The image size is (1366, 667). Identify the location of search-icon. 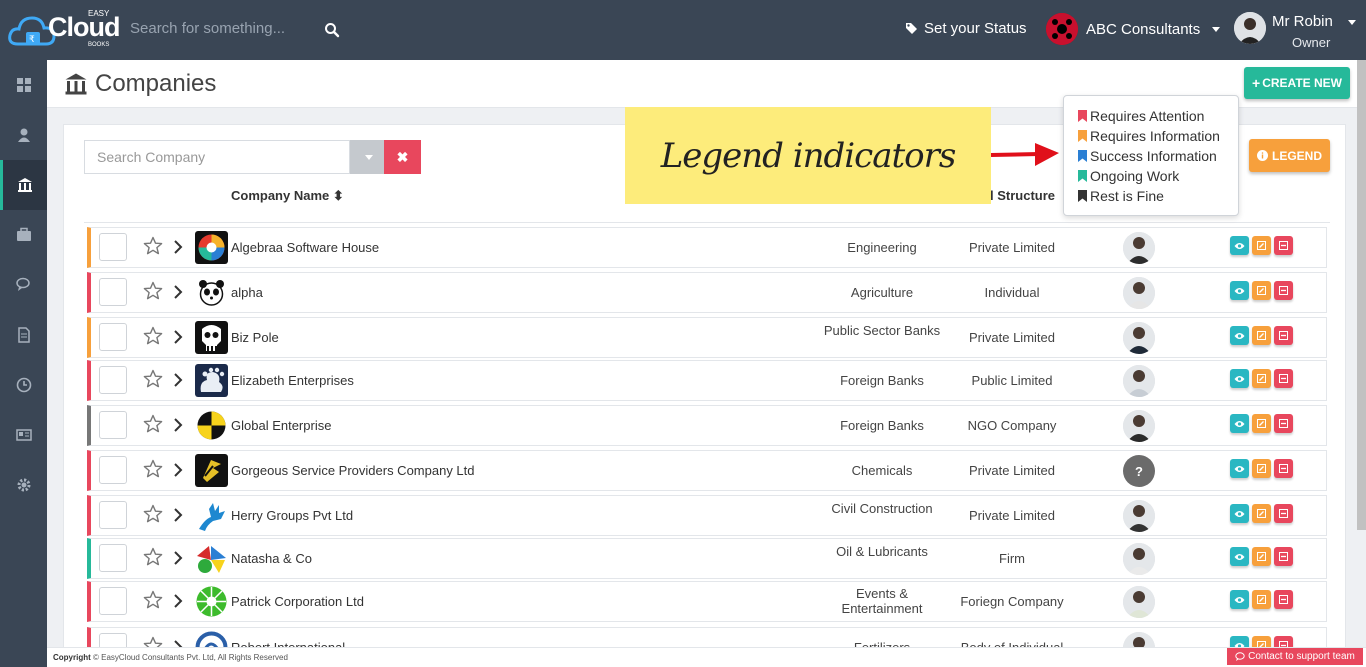
(332, 30).